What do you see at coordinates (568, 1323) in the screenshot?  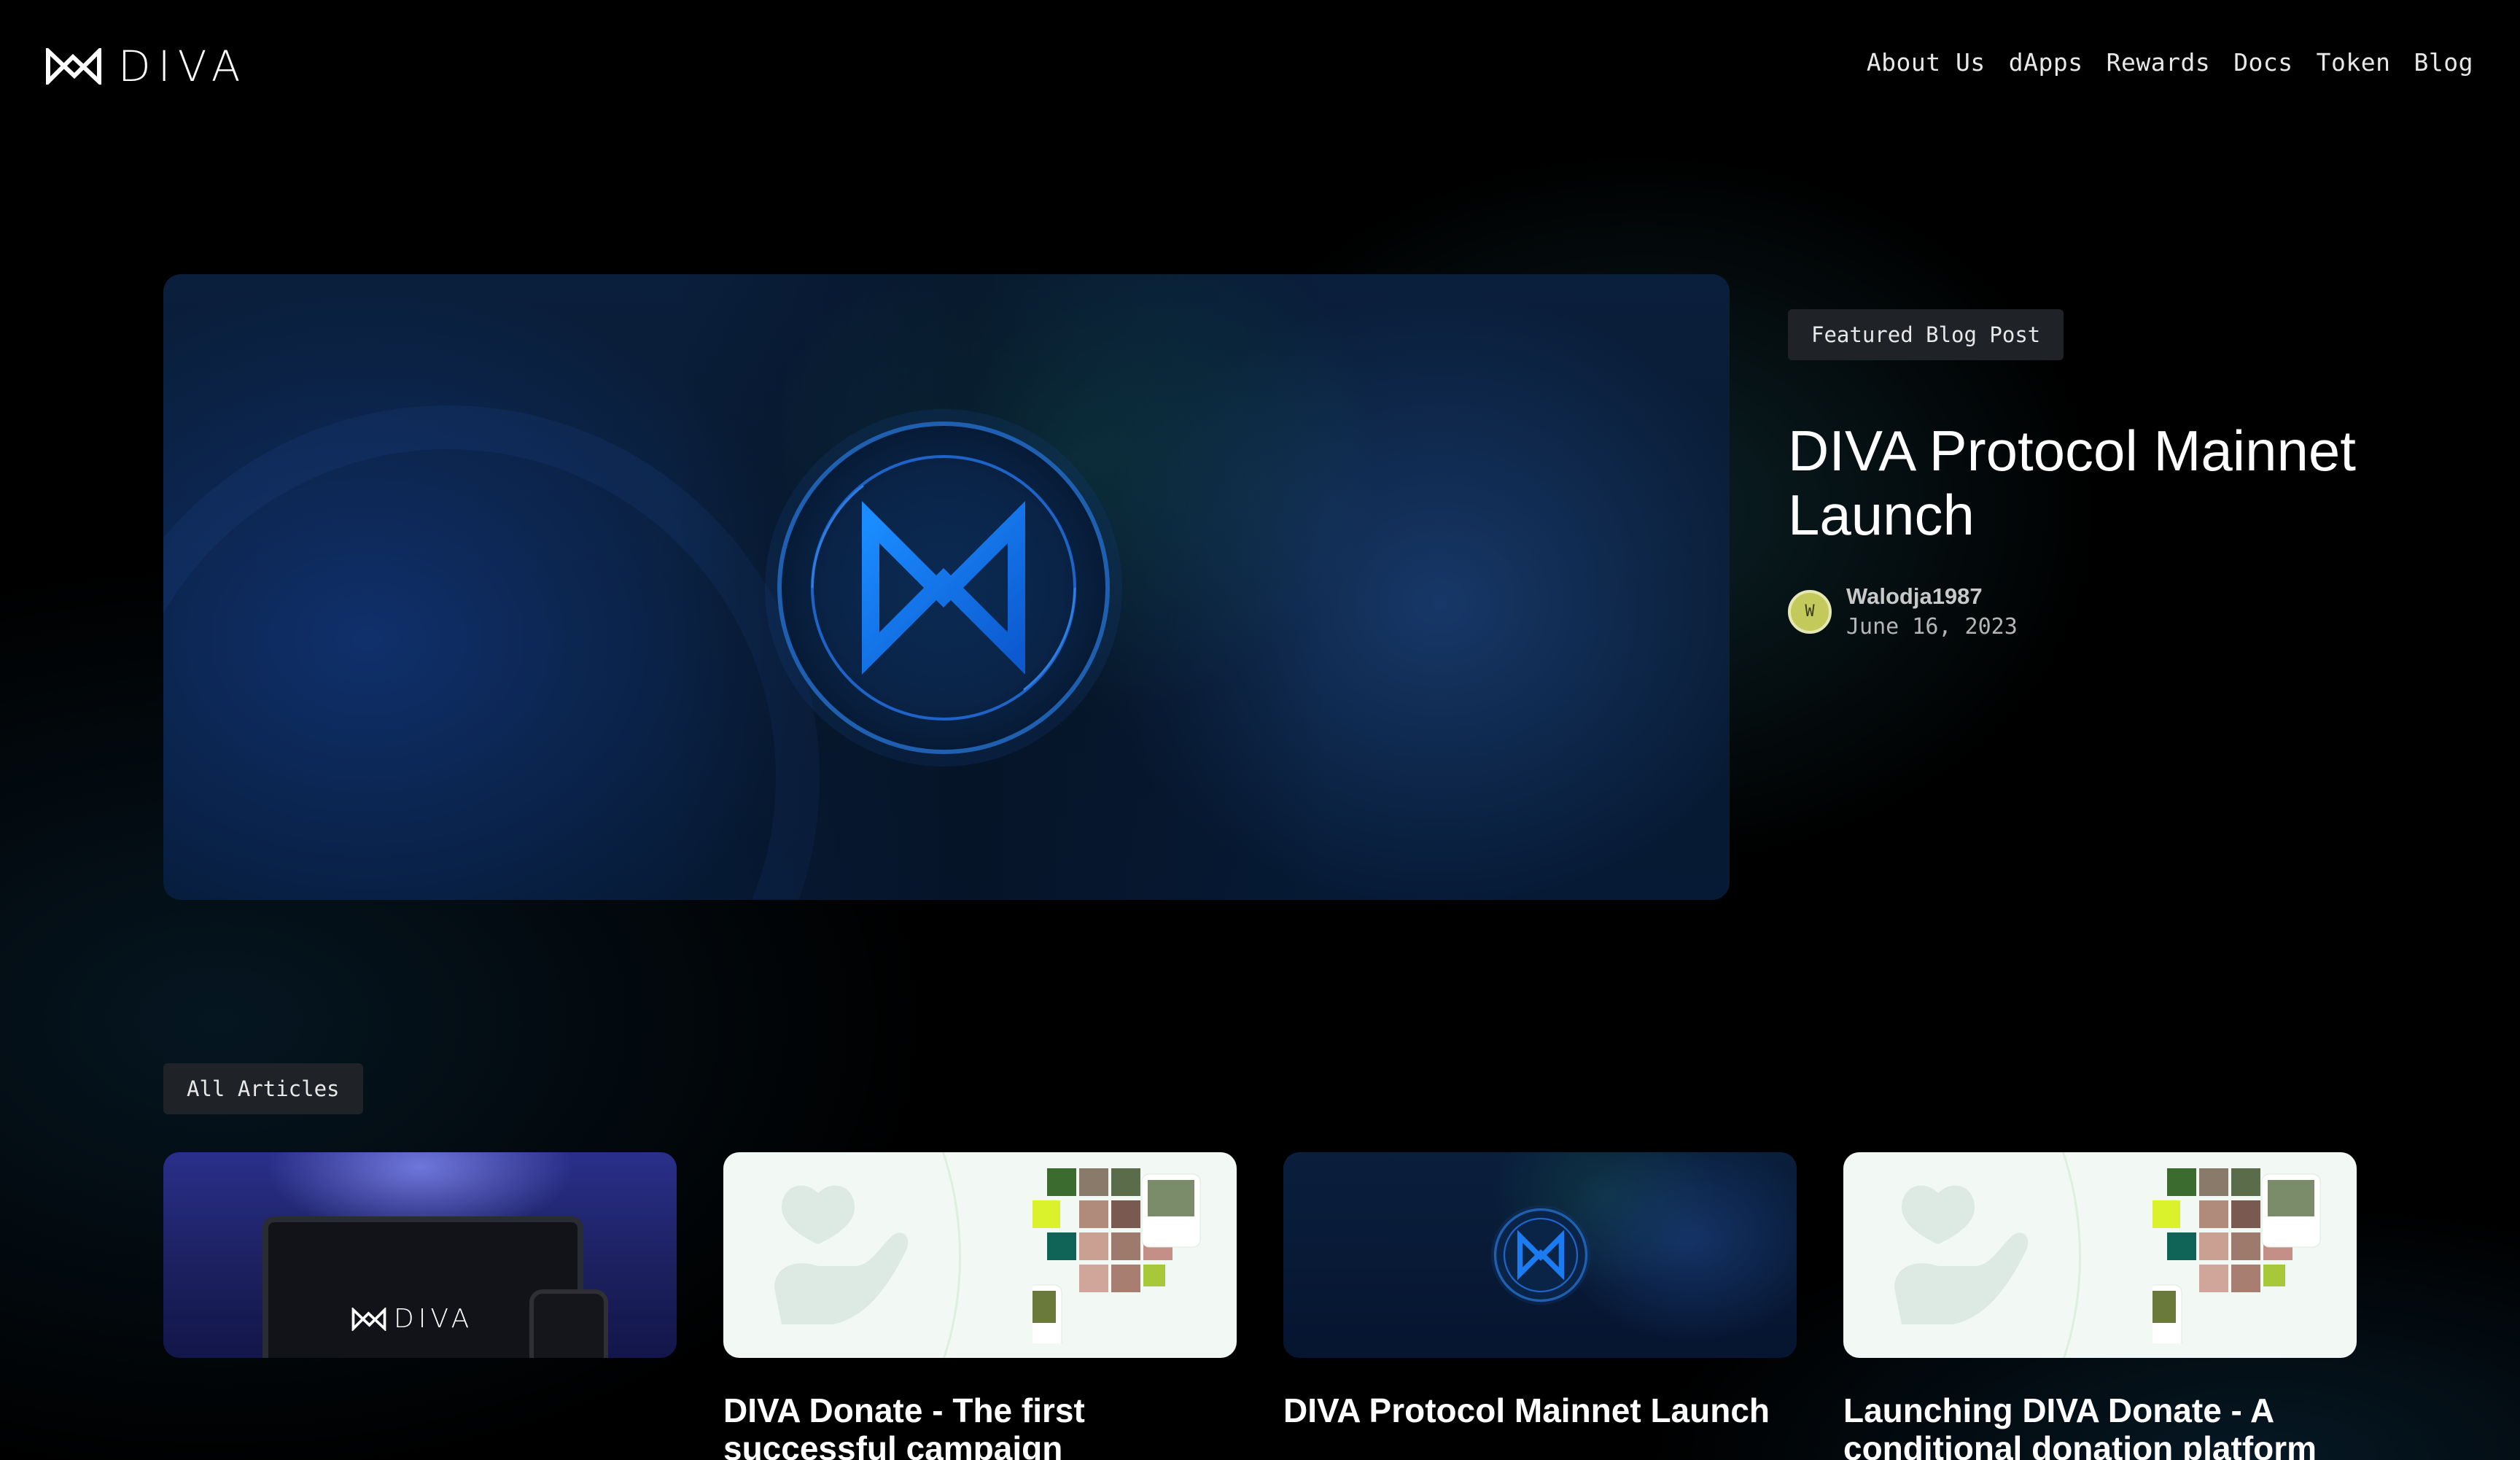 I see `phone-image` at bounding box center [568, 1323].